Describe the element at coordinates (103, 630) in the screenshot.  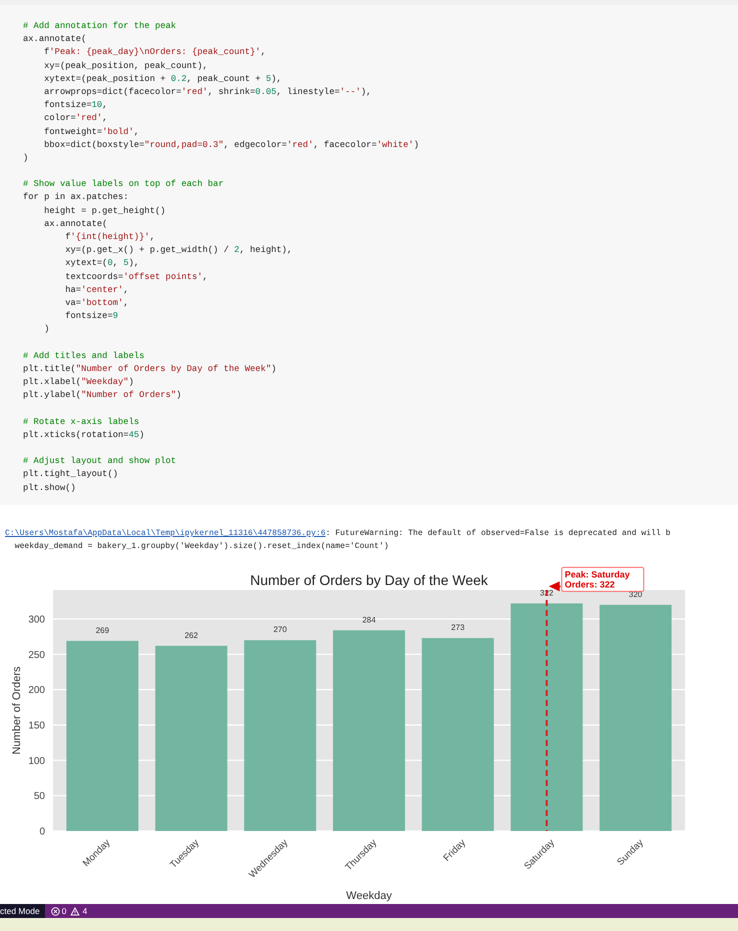
I see `value-label: 269` at that location.